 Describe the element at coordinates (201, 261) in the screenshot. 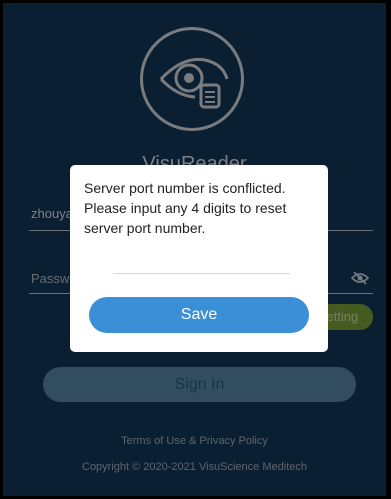

I see `port-number-input` at that location.